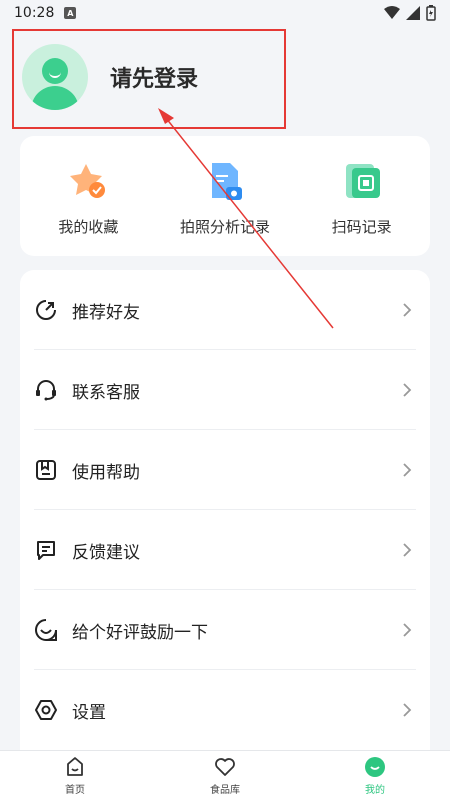 The width and height of the screenshot is (450, 800). Describe the element at coordinates (46, 630) in the screenshot. I see `smile-icon` at that location.